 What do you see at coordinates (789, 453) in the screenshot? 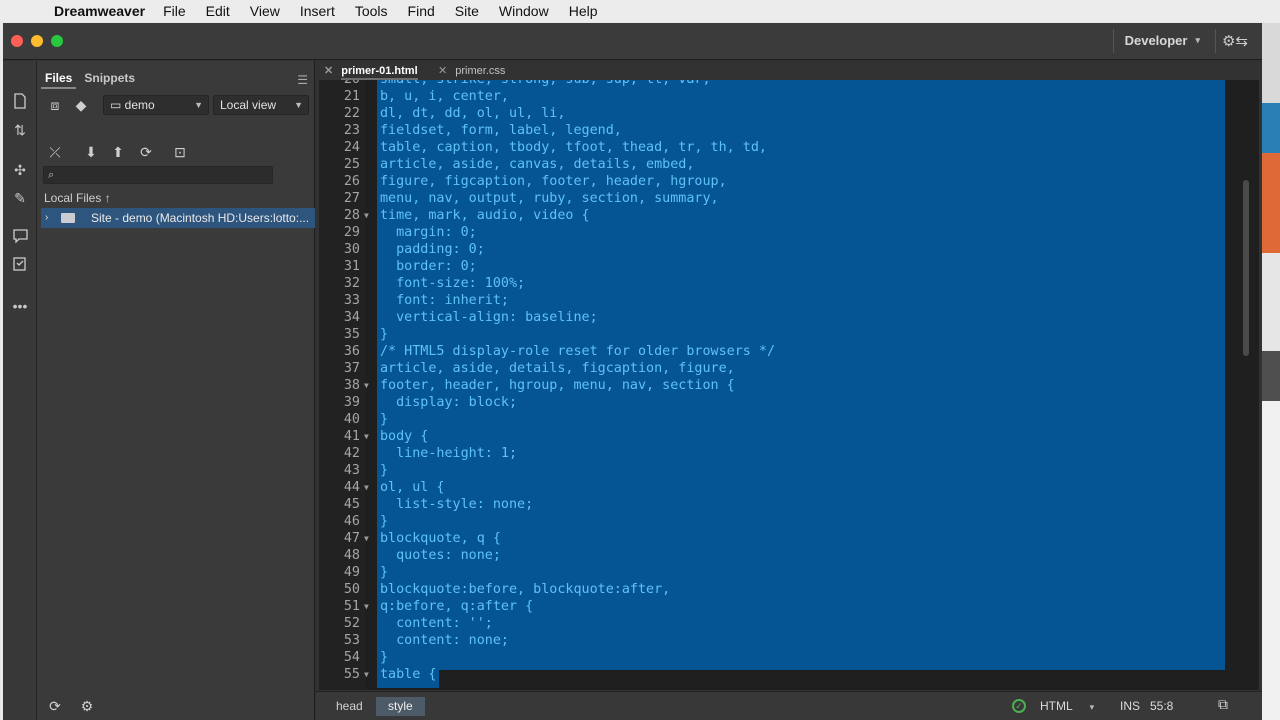
I see `code-line: 42 line-height: 1;` at bounding box center [789, 453].